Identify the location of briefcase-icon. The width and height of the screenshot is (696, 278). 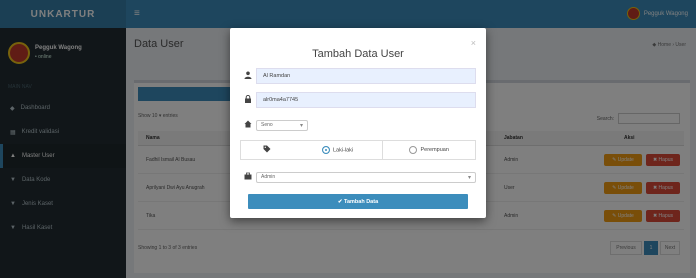
(248, 177).